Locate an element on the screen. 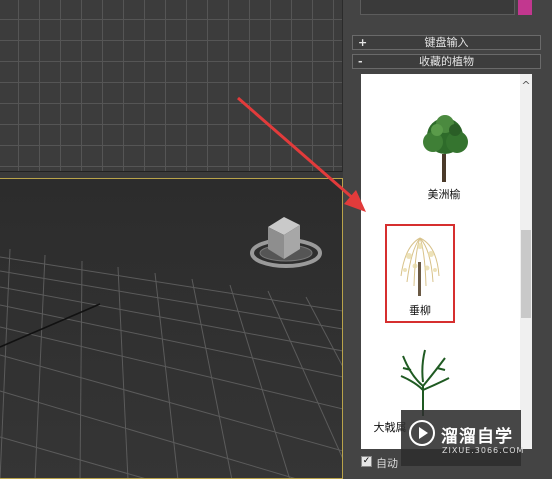 Image resolution: width=552 pixels, height=479 pixels. plant-item-elm: 美洲榆 is located at coordinates (444, 169).